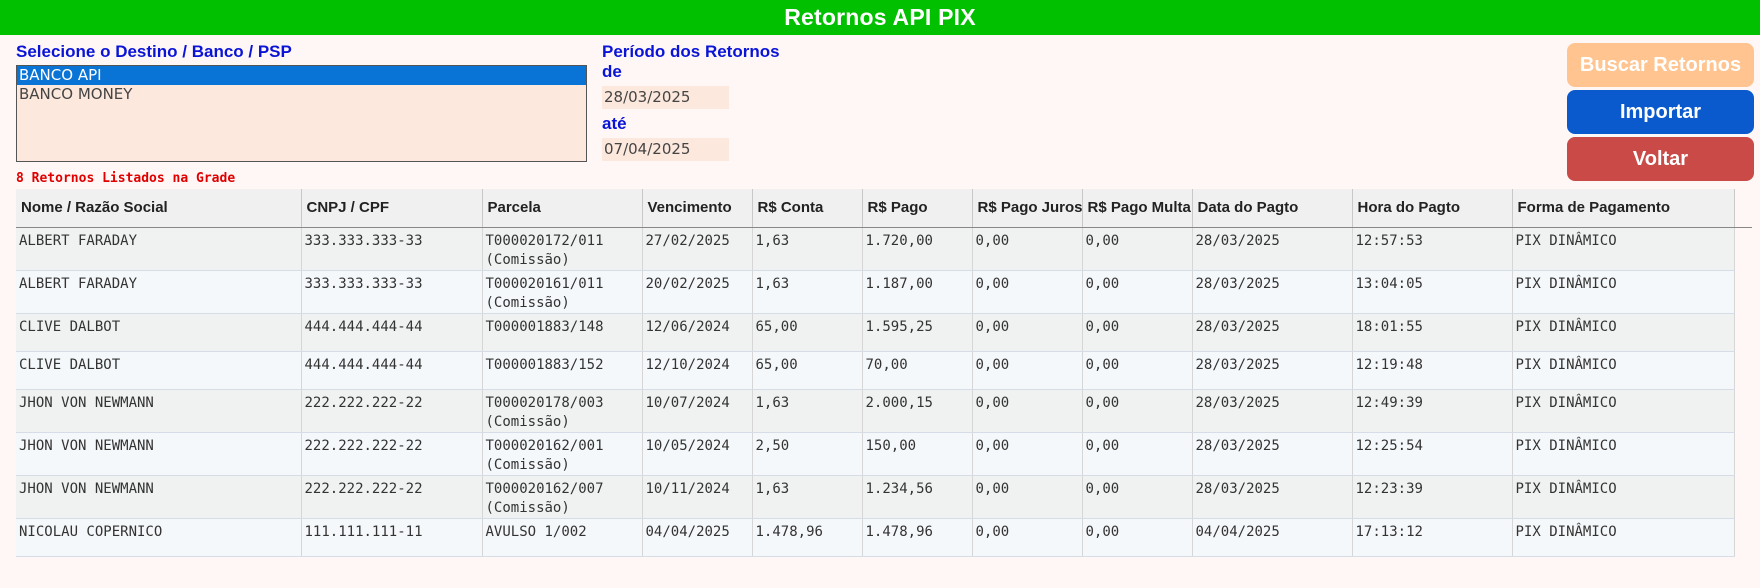  I want to click on col-header-vencimento: Vencimento, so click(697, 208).